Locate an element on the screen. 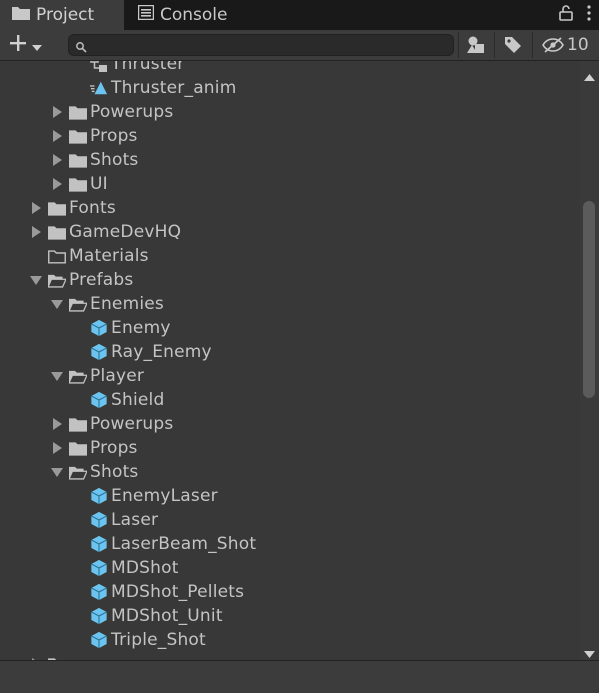 This screenshot has width=599, height=693. scroll-up-icon is located at coordinates (589, 75).